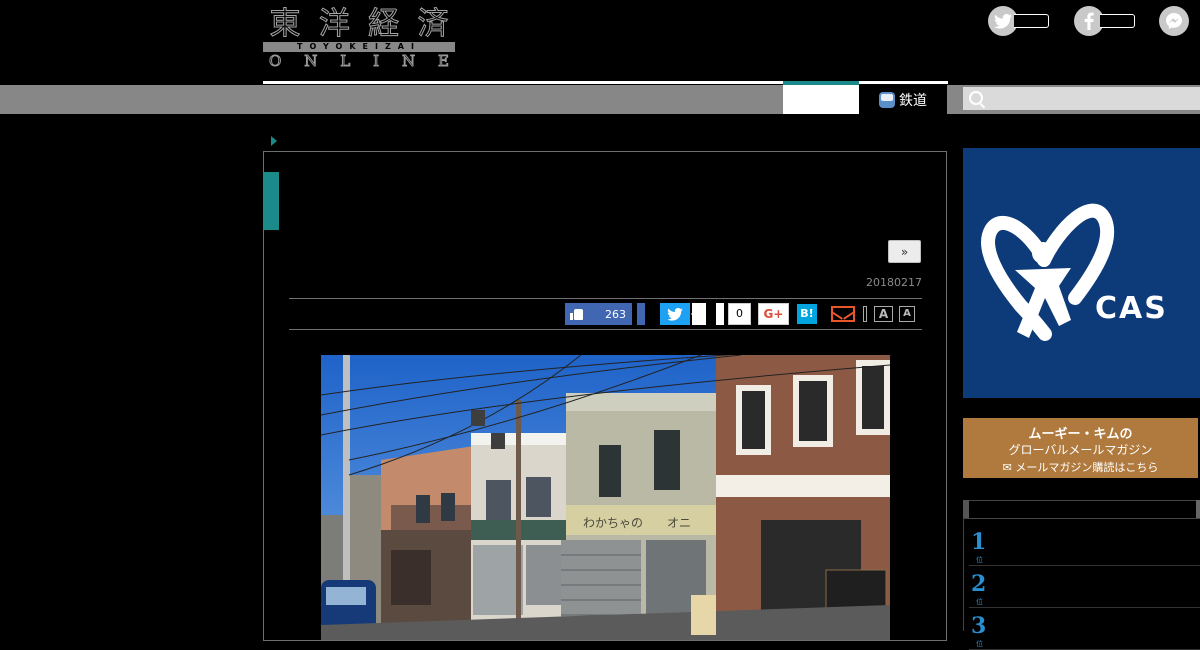 The image size is (1200, 650). Describe the element at coordinates (358, 61) in the screenshot. I see `logo-online: ONLINE` at that location.